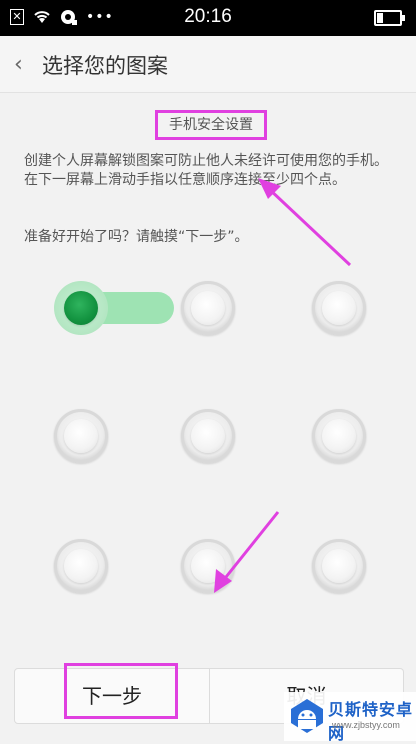  Describe the element at coordinates (208, 64) in the screenshot. I see `title-bar: ‹ 选择您的图案` at that location.